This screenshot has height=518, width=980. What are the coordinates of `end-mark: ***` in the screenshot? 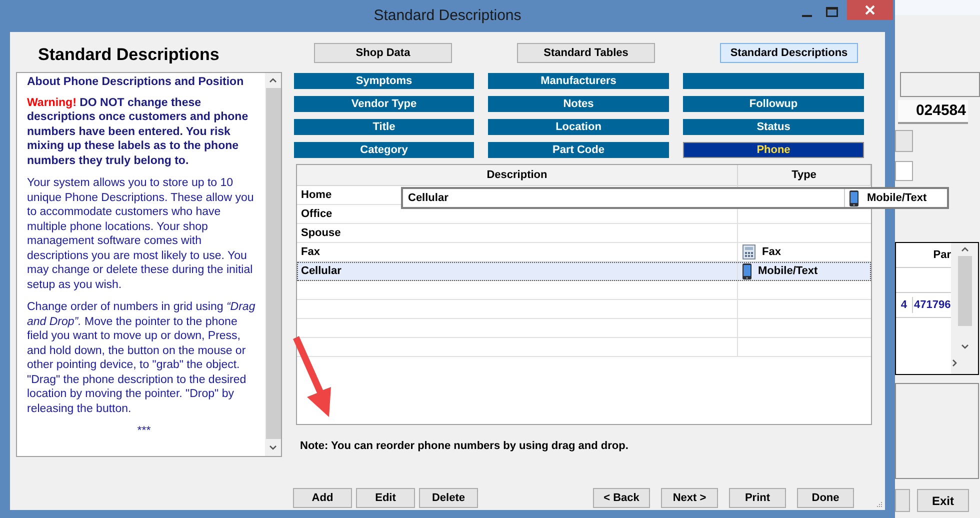 It's located at (144, 431).